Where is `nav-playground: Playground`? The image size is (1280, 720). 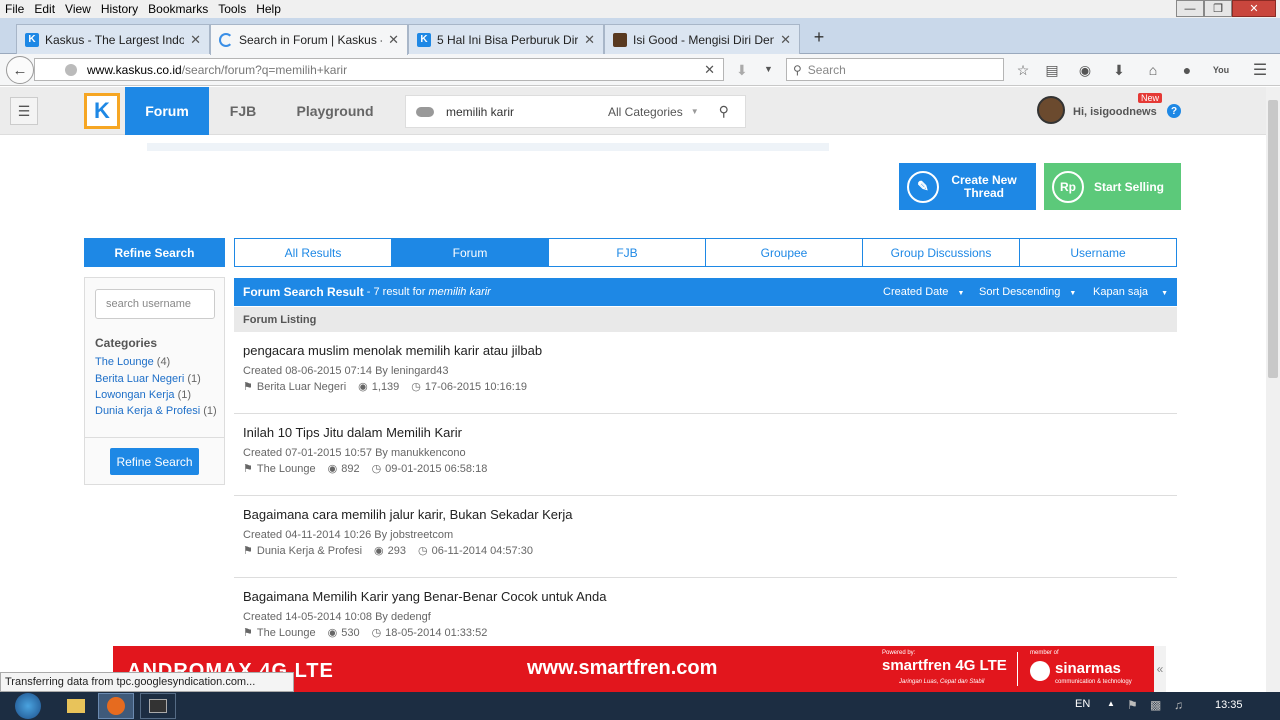
nav-playground: Playground is located at coordinates (335, 111).